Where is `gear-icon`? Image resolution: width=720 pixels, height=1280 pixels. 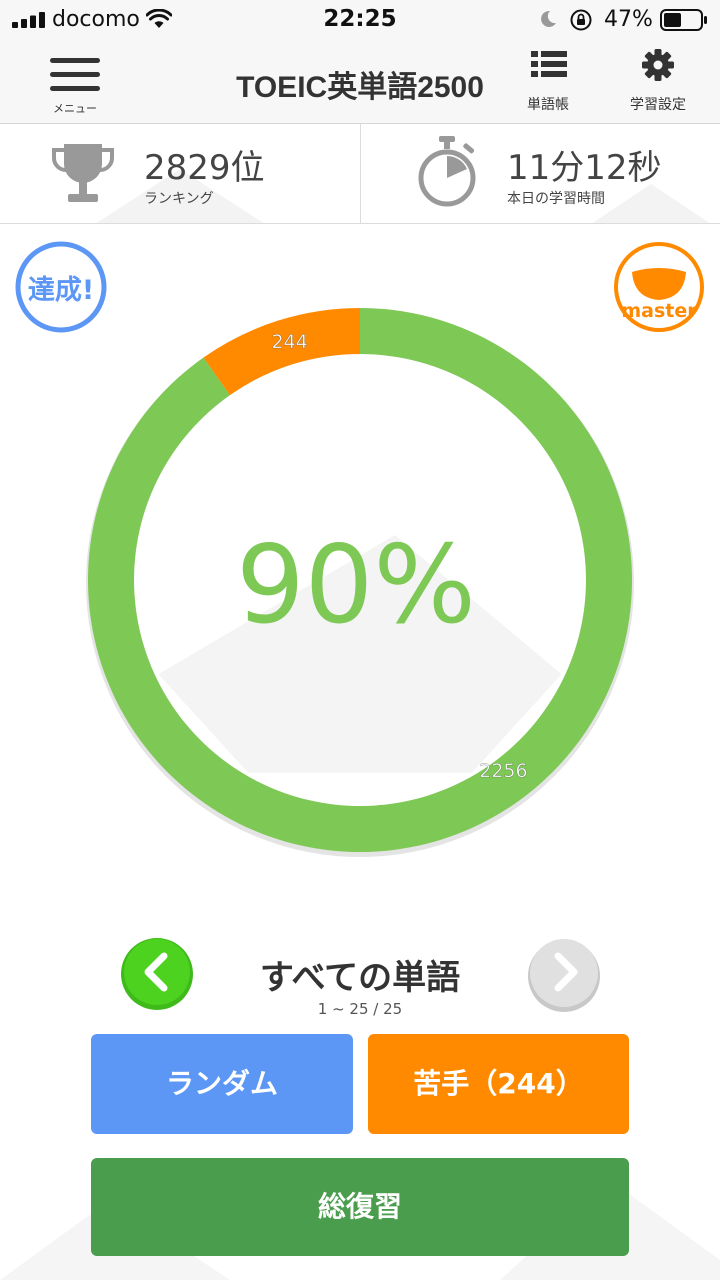 gear-icon is located at coordinates (658, 65).